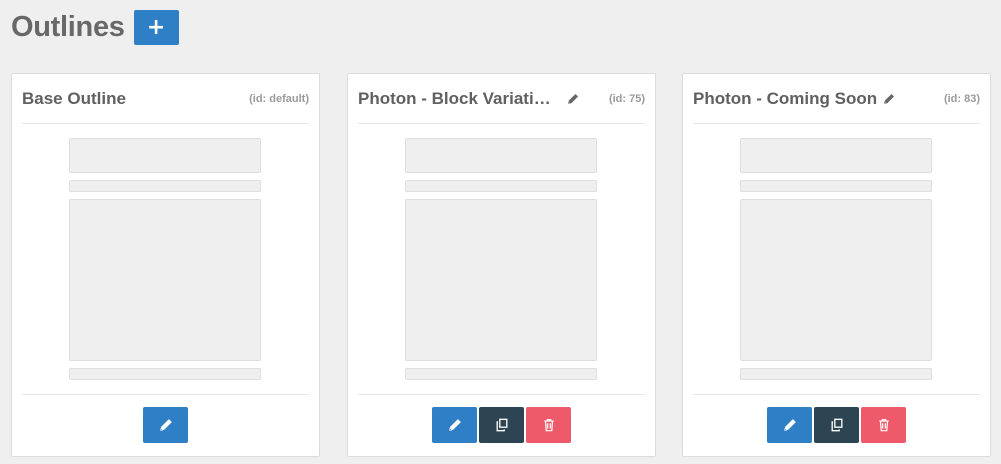 This screenshot has width=1001, height=464. What do you see at coordinates (279, 98) in the screenshot?
I see `outline-id: (id: default)` at bounding box center [279, 98].